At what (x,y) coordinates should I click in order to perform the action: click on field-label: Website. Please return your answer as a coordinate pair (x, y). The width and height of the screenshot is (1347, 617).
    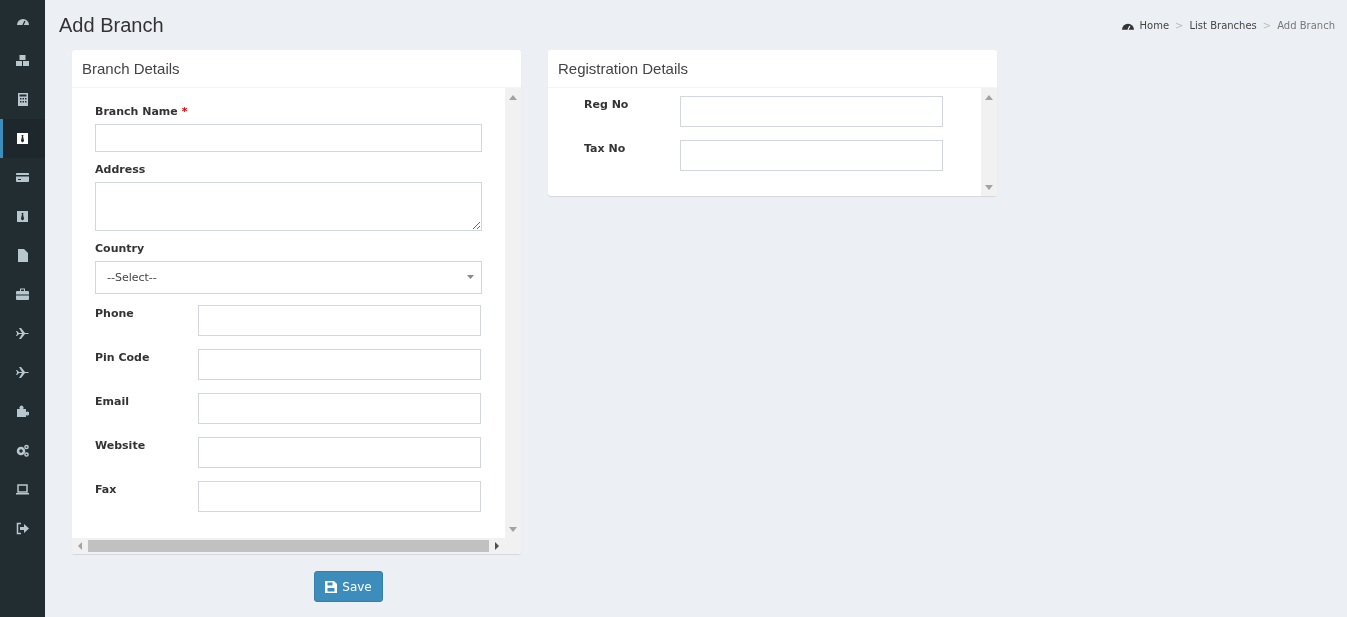
    Looking at the image, I should click on (120, 445).